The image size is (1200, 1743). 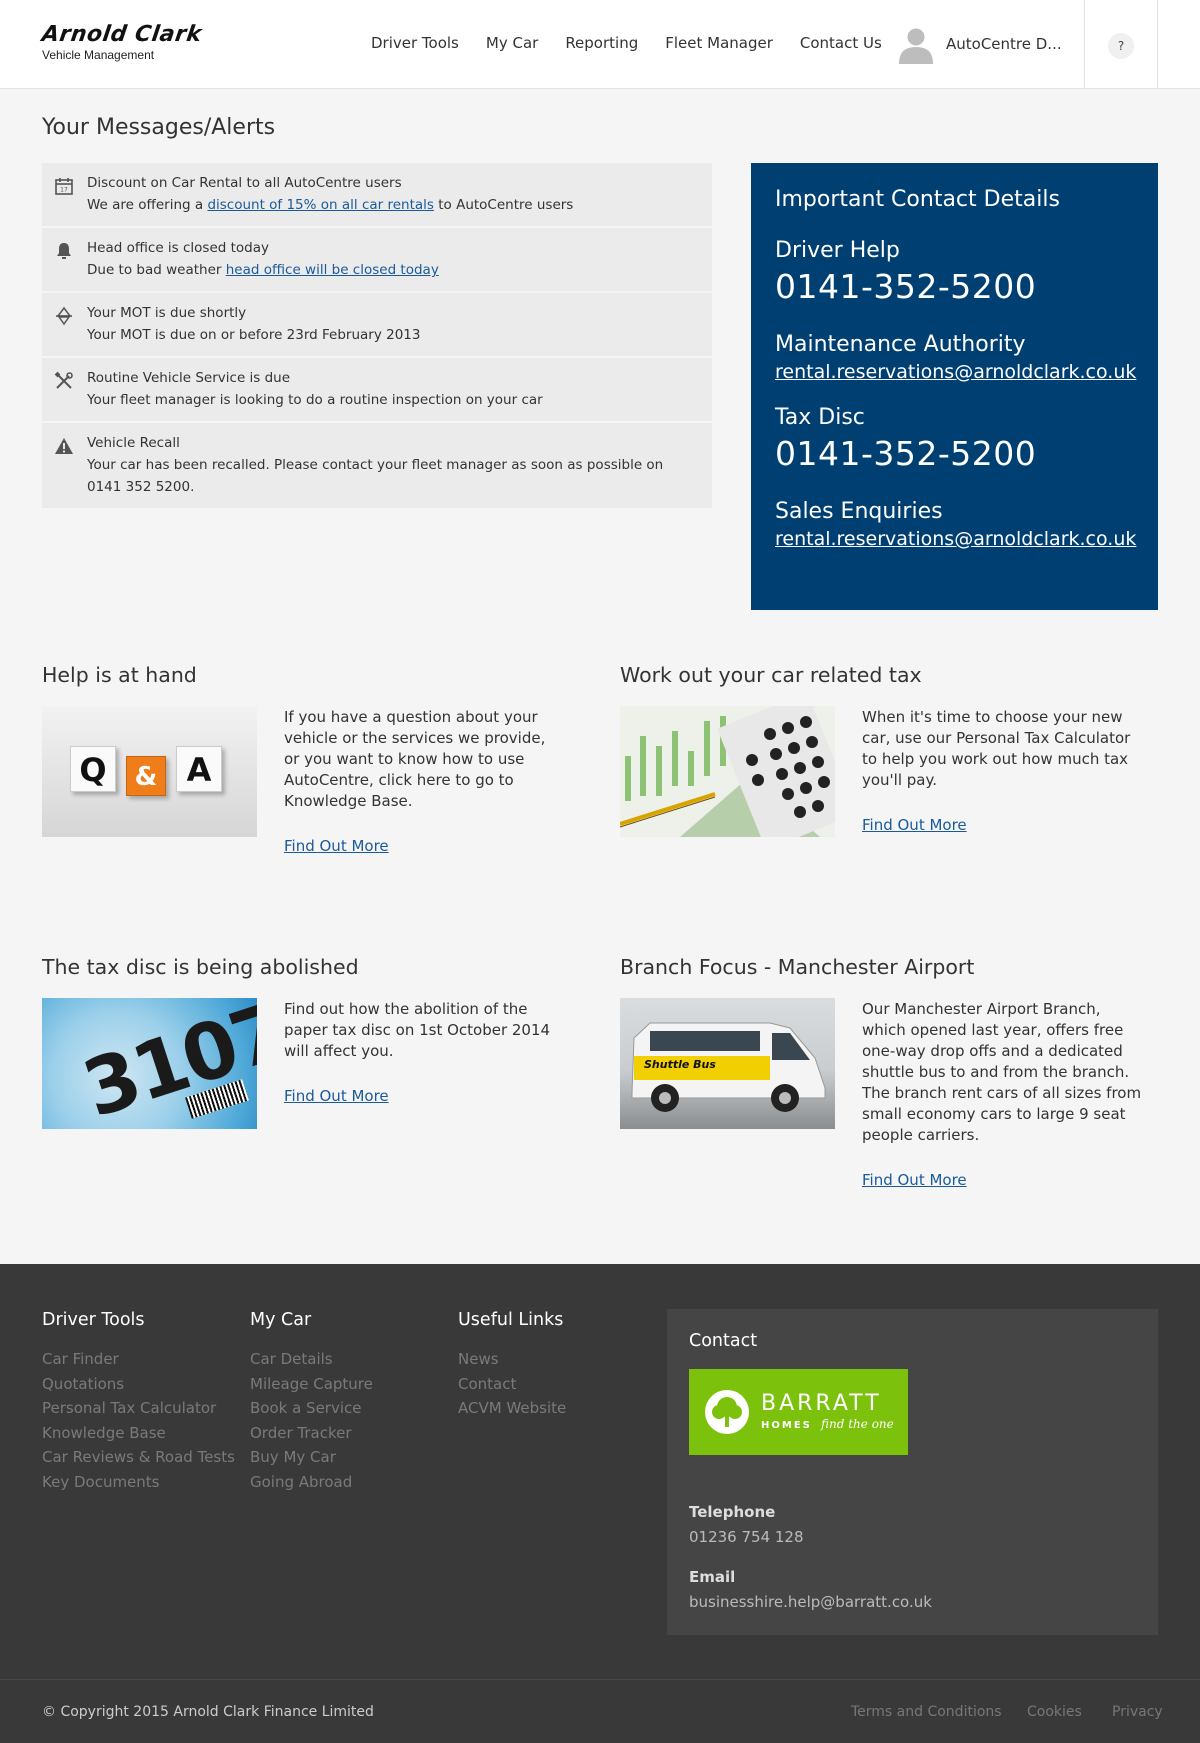 I want to click on footer-link: Car Finder, so click(x=138, y=1359).